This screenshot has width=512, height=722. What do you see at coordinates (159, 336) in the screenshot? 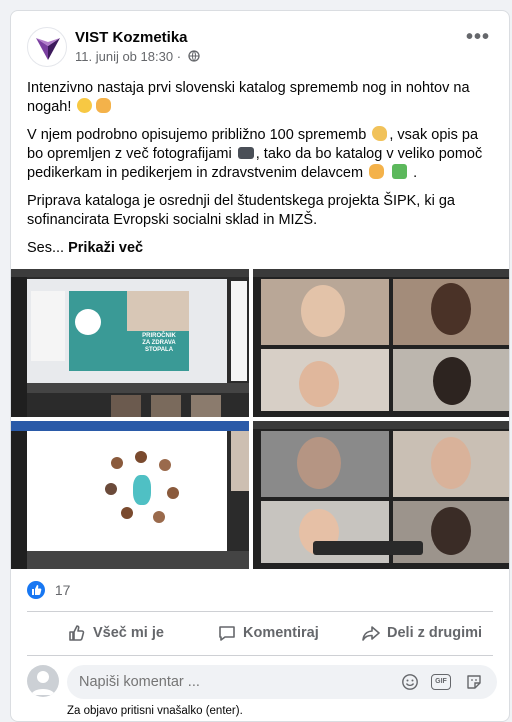
I see `slide-title-line1: PRIROČNIK` at bounding box center [159, 336].